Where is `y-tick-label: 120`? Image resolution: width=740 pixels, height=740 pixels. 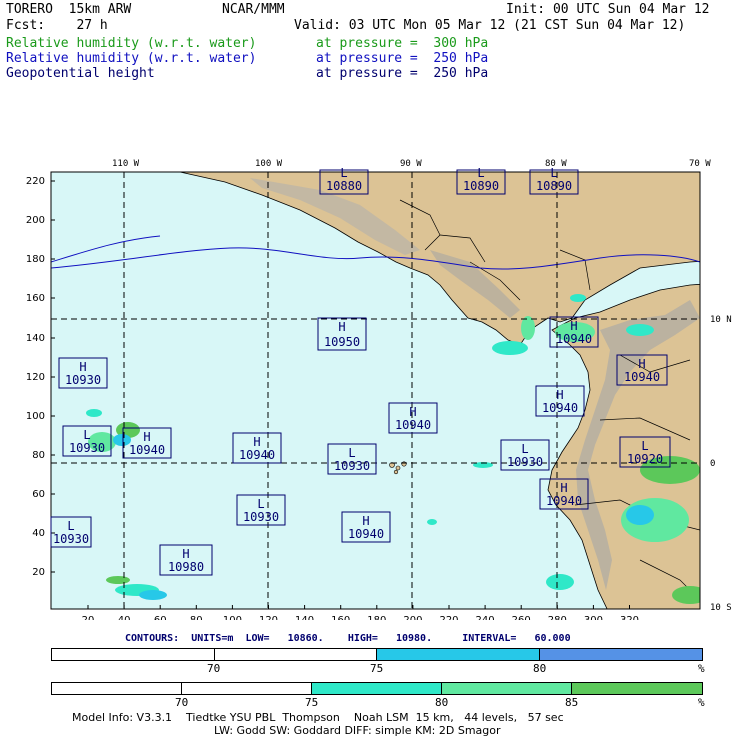 y-tick-label: 120 is located at coordinates (35, 377).